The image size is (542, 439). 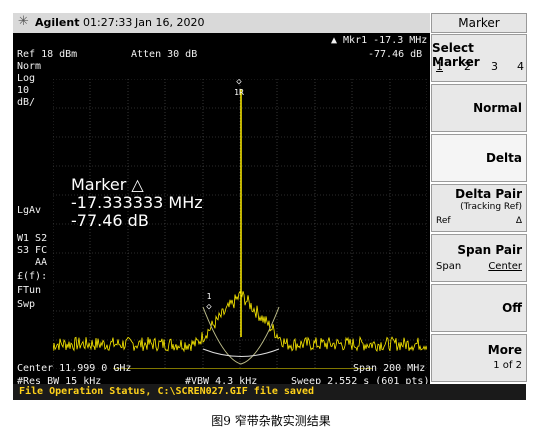 What do you see at coordinates (479, 23) in the screenshot?
I see `softkey-menu-title: Marker` at bounding box center [479, 23].